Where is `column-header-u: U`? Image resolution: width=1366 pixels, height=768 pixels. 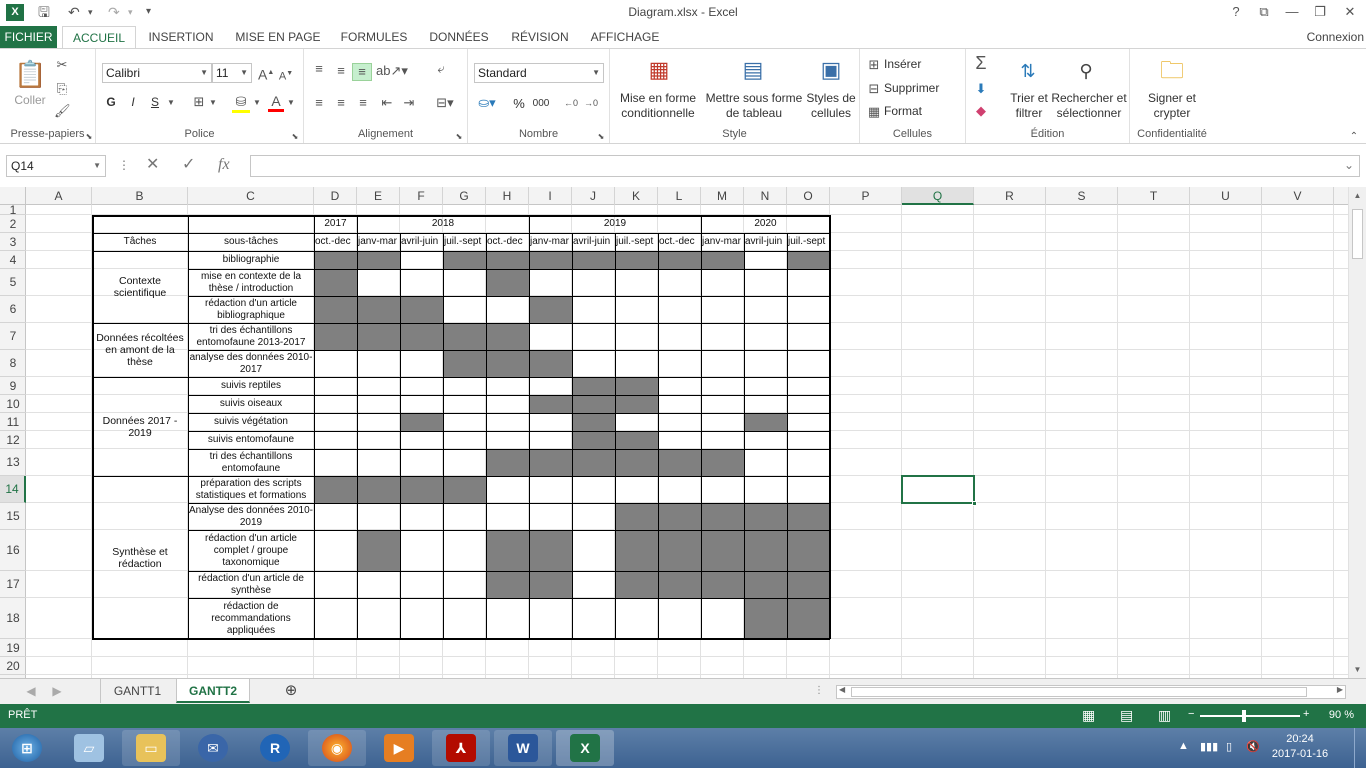 column-header-u: U is located at coordinates (1226, 196).